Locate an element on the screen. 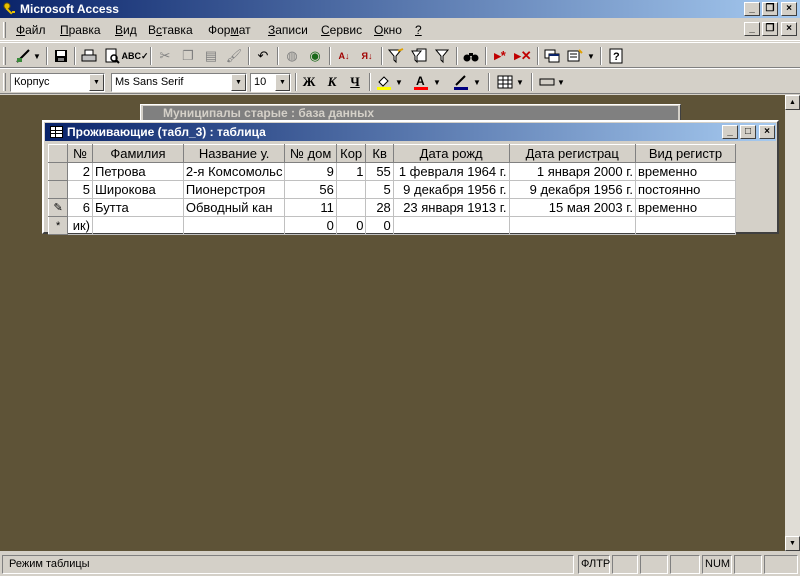  table-cell: Пионерстроя is located at coordinates (234, 189).